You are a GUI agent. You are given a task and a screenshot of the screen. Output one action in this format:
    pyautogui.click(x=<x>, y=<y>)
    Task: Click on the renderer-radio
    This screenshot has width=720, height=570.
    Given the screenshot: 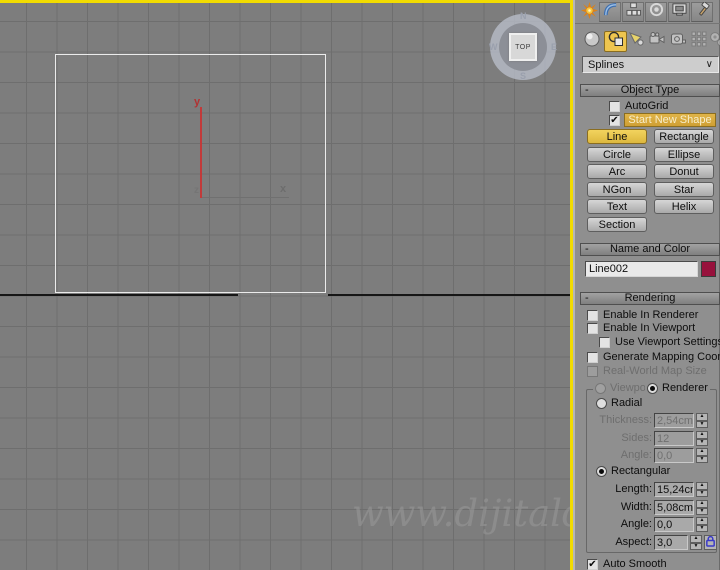 What is the action you would take?
    pyautogui.click(x=652, y=388)
    